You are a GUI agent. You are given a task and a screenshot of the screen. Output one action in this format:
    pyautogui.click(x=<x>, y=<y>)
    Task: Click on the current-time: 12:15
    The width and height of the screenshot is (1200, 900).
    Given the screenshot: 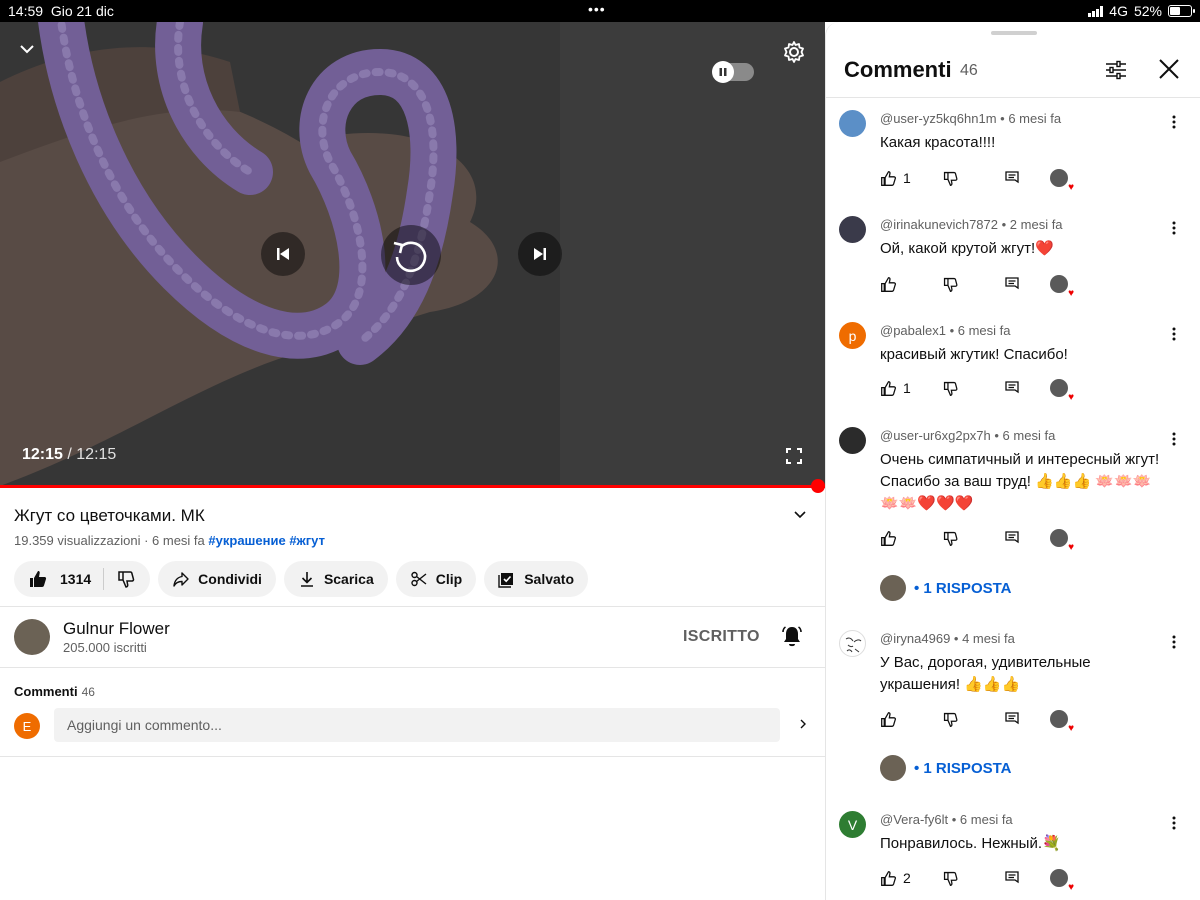 What is the action you would take?
    pyautogui.click(x=42, y=454)
    